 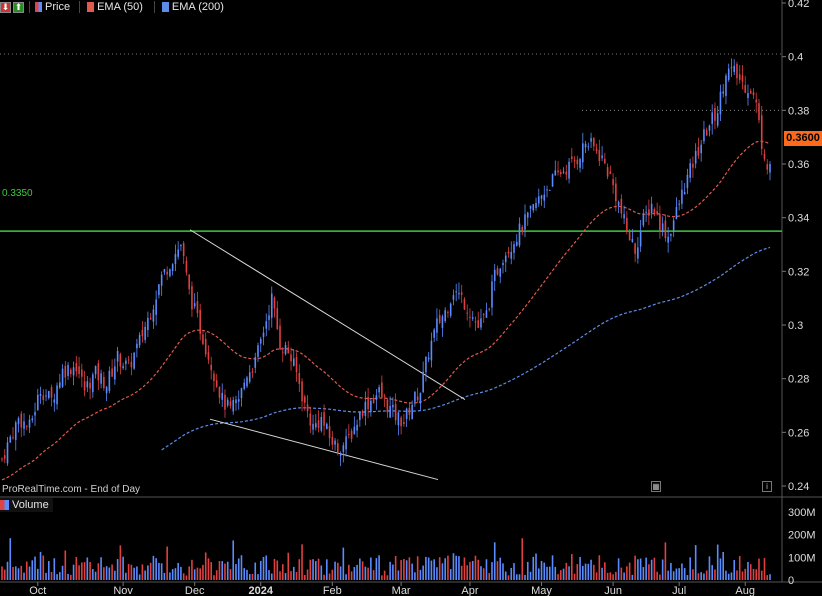 I want to click on toolbar-divider, so click(x=154, y=7).